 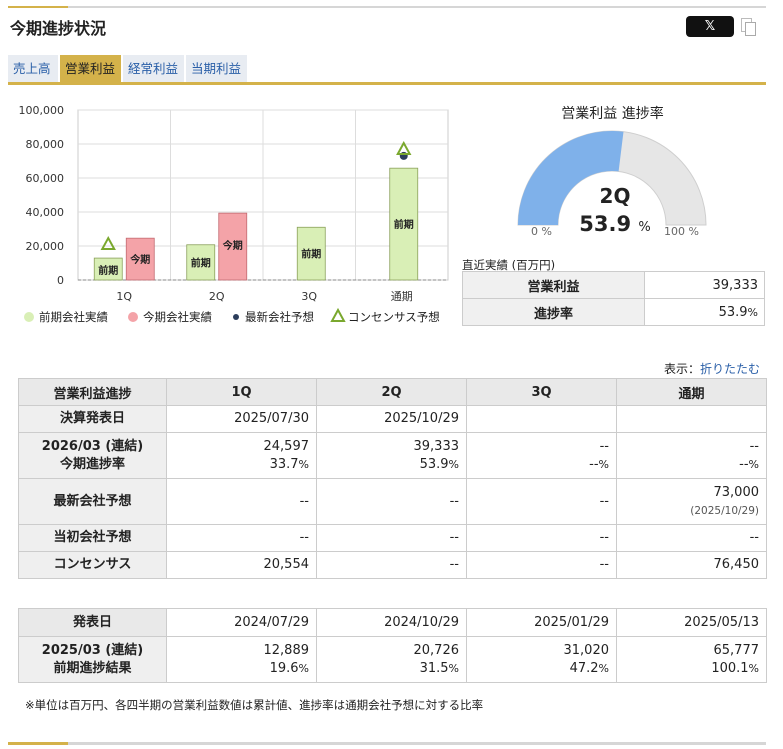 I want to click on cell: 20,726 31.5%, so click(x=391, y=659).